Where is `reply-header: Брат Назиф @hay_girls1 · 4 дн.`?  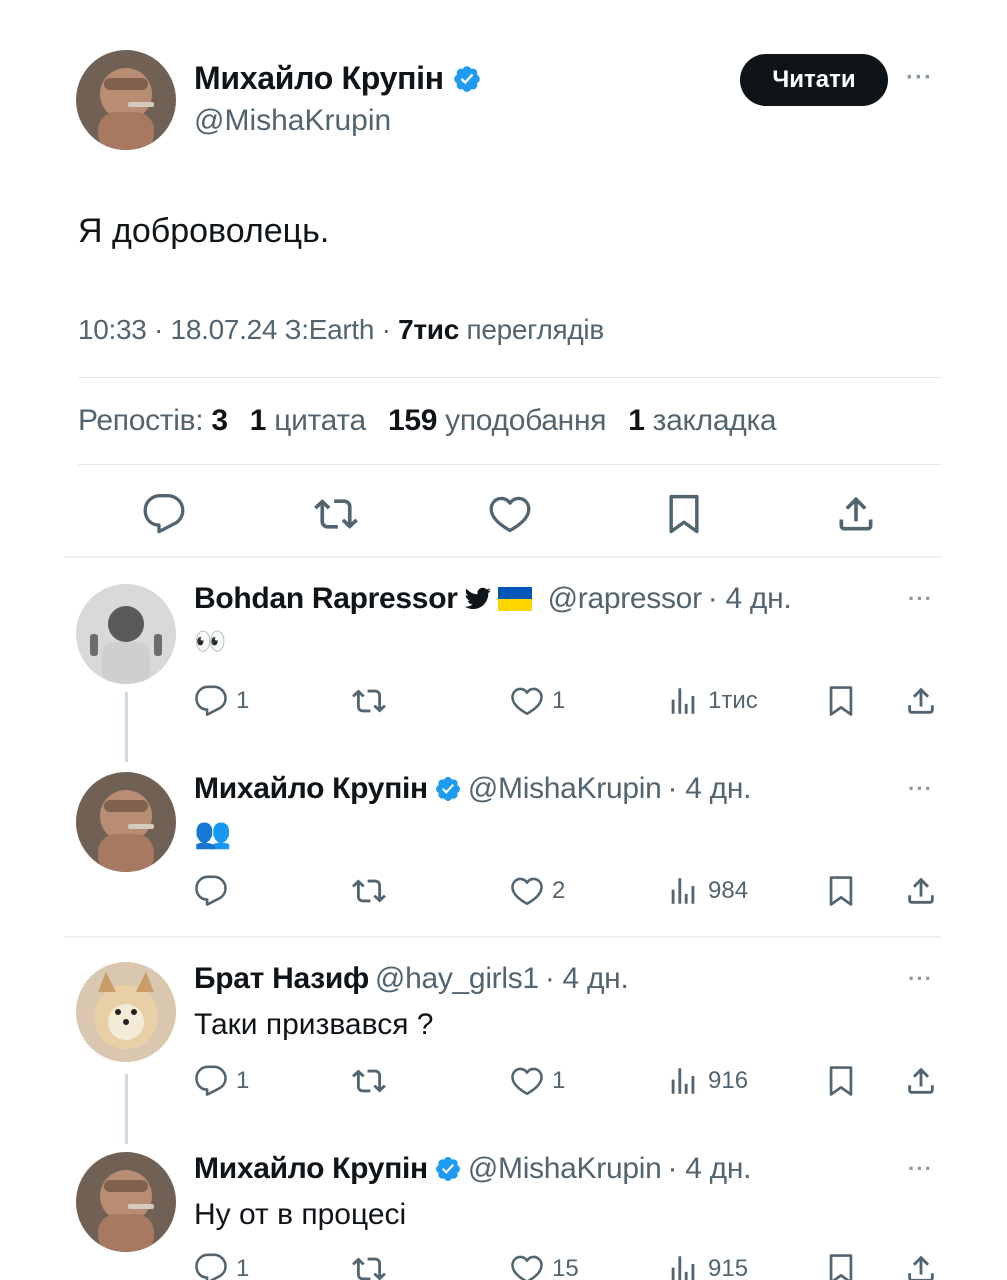
reply-header: Брат Назиф @hay_girls1 · 4 дн. is located at coordinates (411, 979).